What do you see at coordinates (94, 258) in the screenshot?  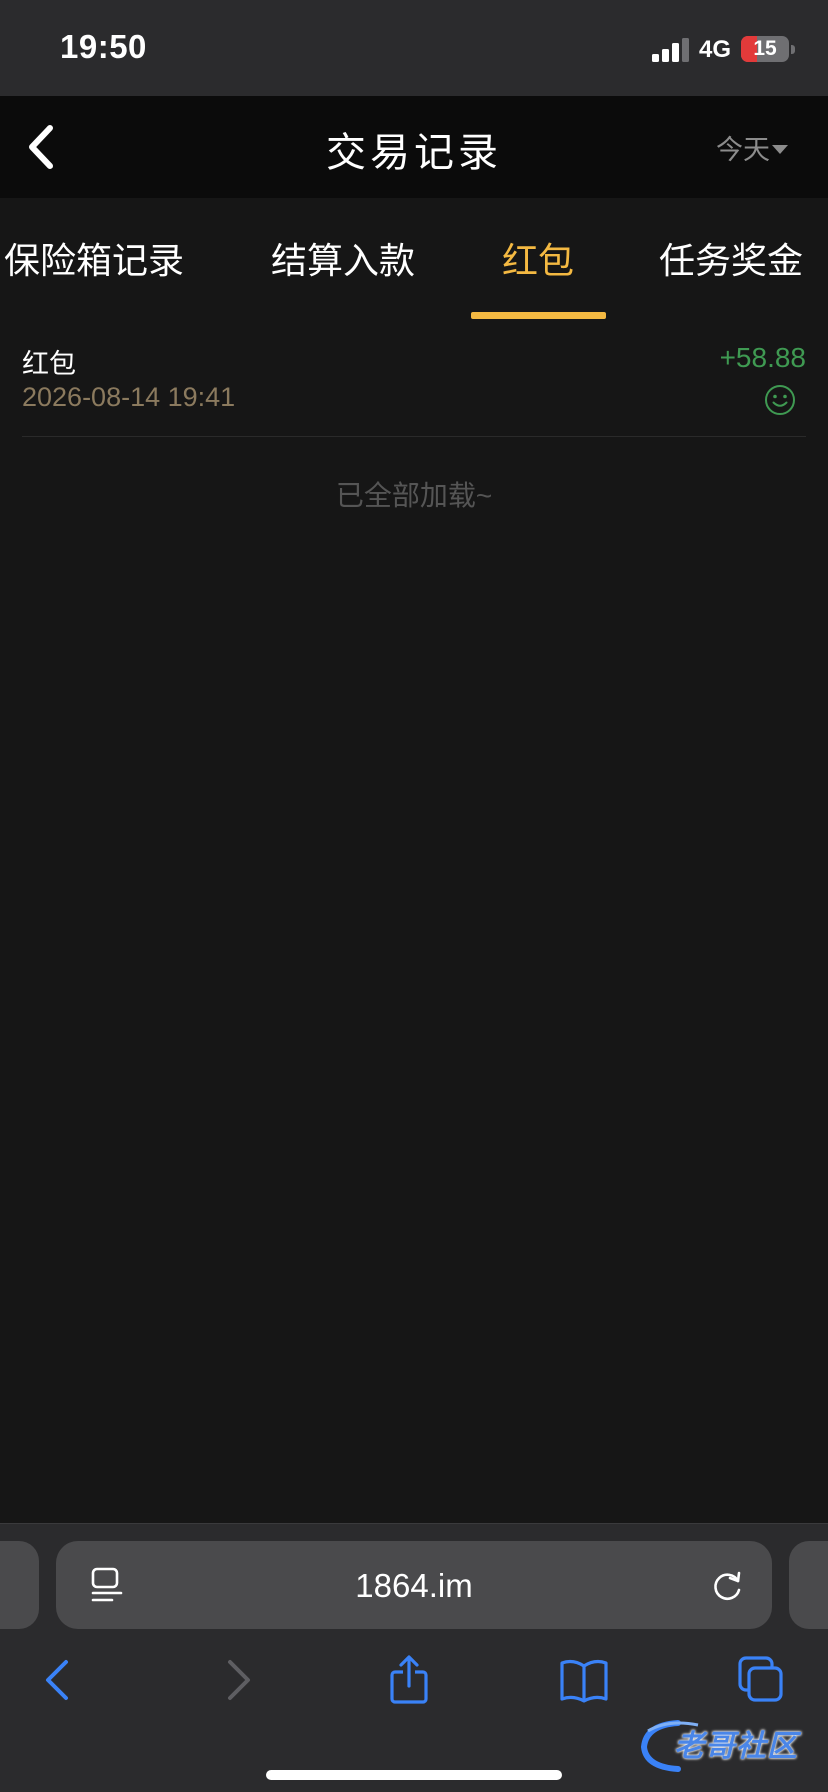 I see `tab-safebox-records: 保险箱记录` at bounding box center [94, 258].